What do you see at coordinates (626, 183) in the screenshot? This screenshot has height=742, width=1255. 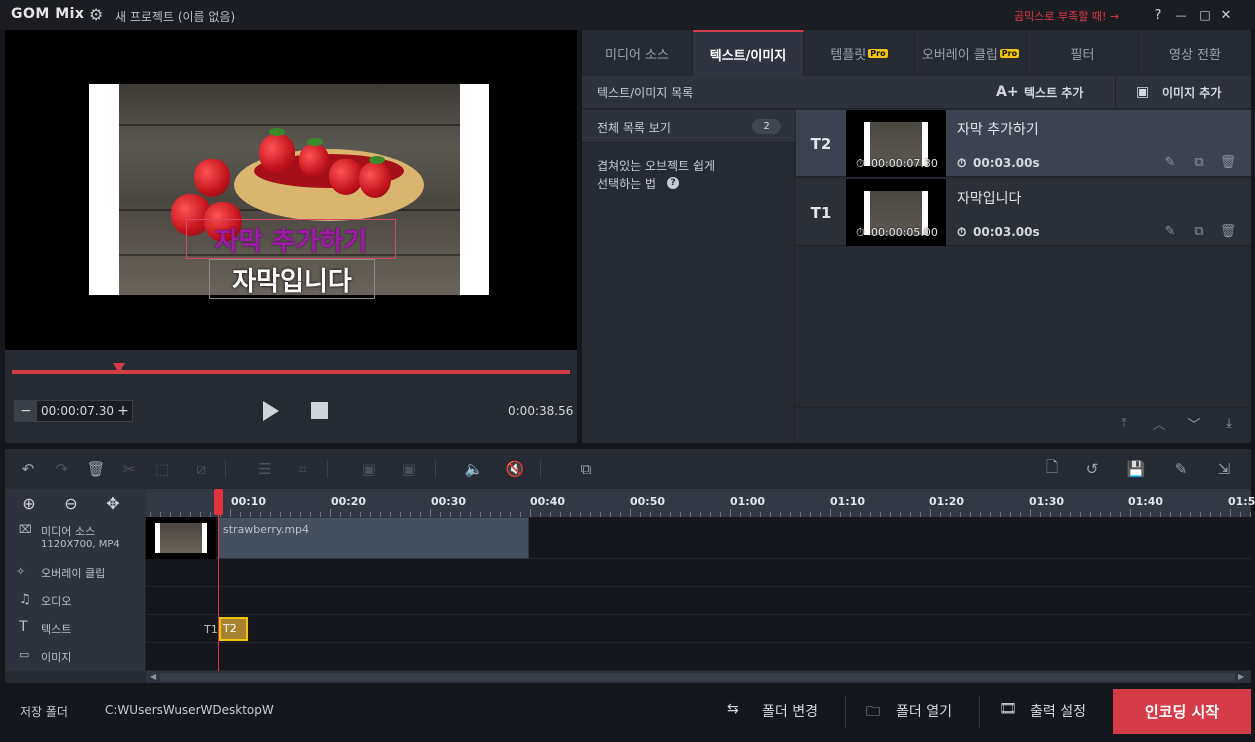 I see `tip-line-2: 선택하는 법` at bounding box center [626, 183].